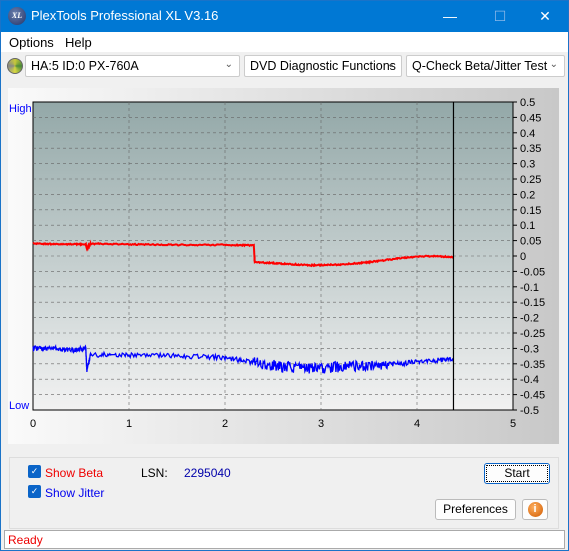 The image size is (569, 551). Describe the element at coordinates (207, 473) in the screenshot. I see `lsn-value: 2295040` at that location.